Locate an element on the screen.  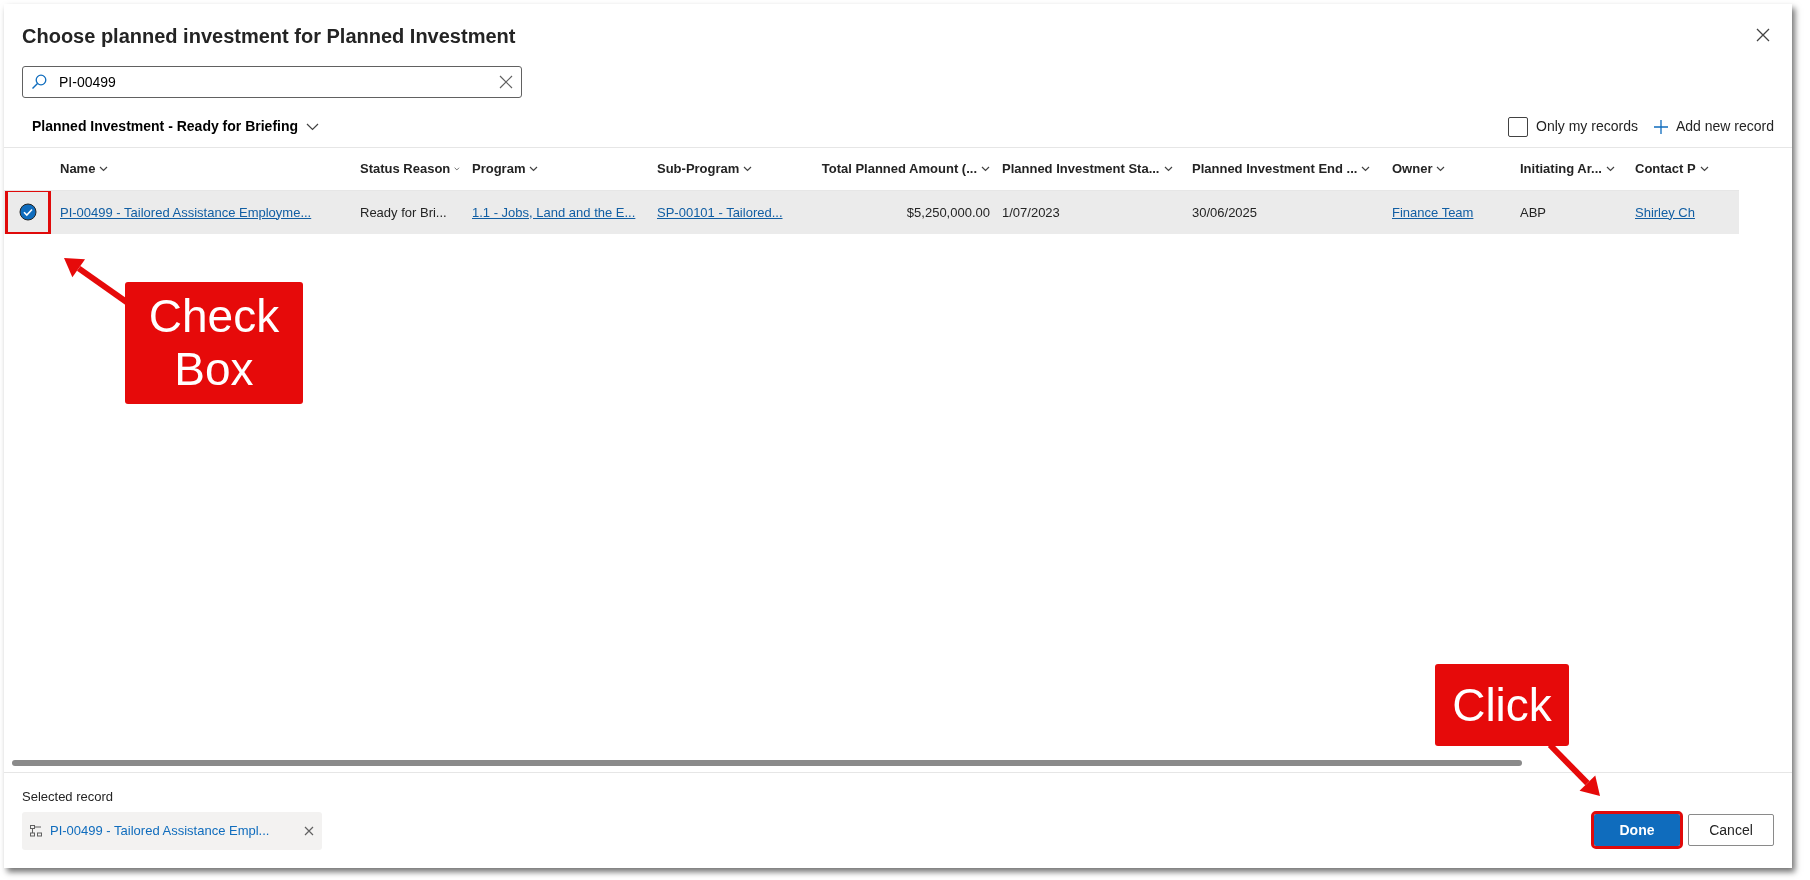
column-header: Sub-Program is located at coordinates (726, 169).